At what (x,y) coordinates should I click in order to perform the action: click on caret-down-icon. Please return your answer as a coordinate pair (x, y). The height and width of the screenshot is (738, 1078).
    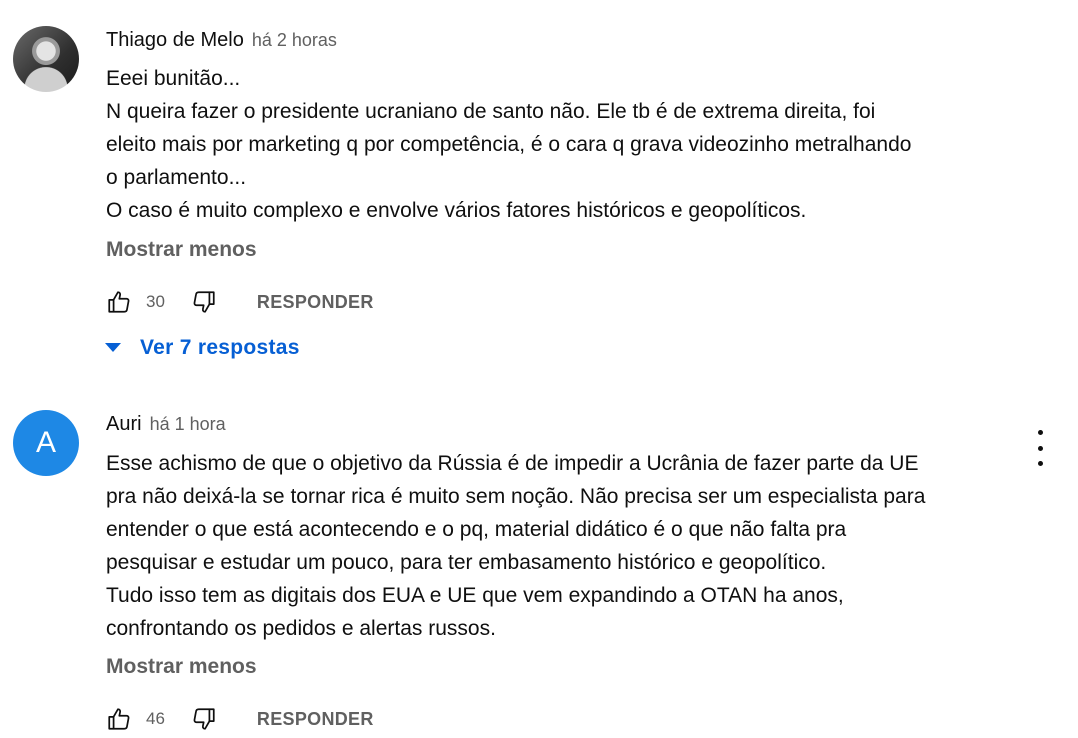
    Looking at the image, I should click on (113, 347).